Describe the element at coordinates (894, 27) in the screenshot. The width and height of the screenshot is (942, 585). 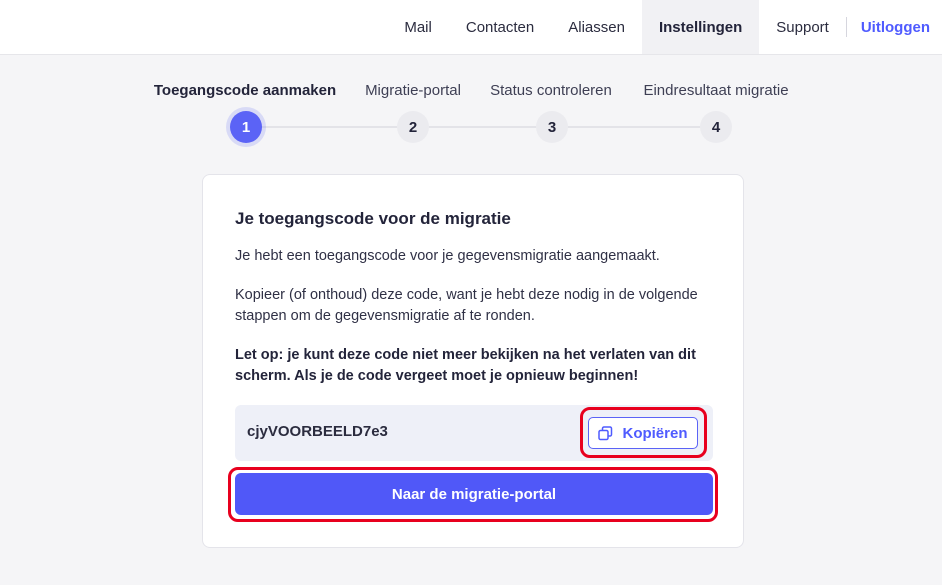
I see `logout-link: Uitloggen` at that location.